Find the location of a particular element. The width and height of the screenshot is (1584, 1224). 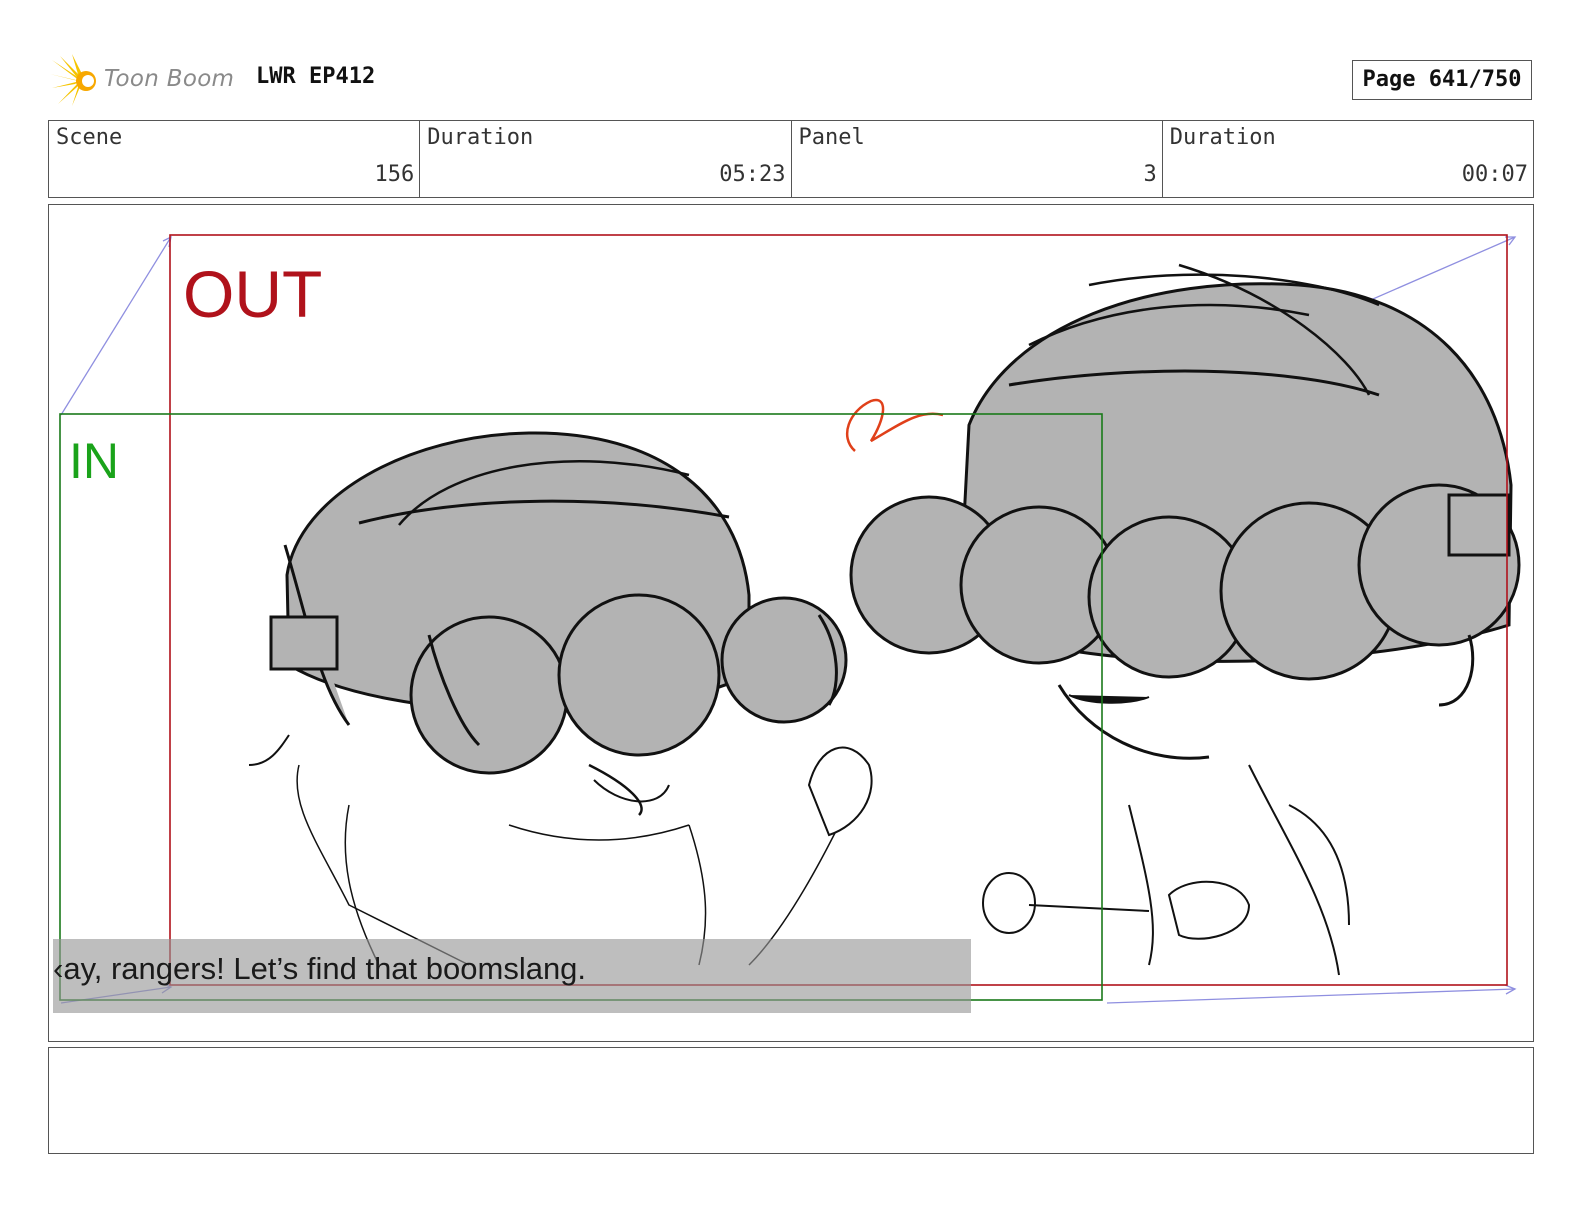

subtitle-text: ‹ay, rangers! Let’s find that boomslang. is located at coordinates (320, 968).